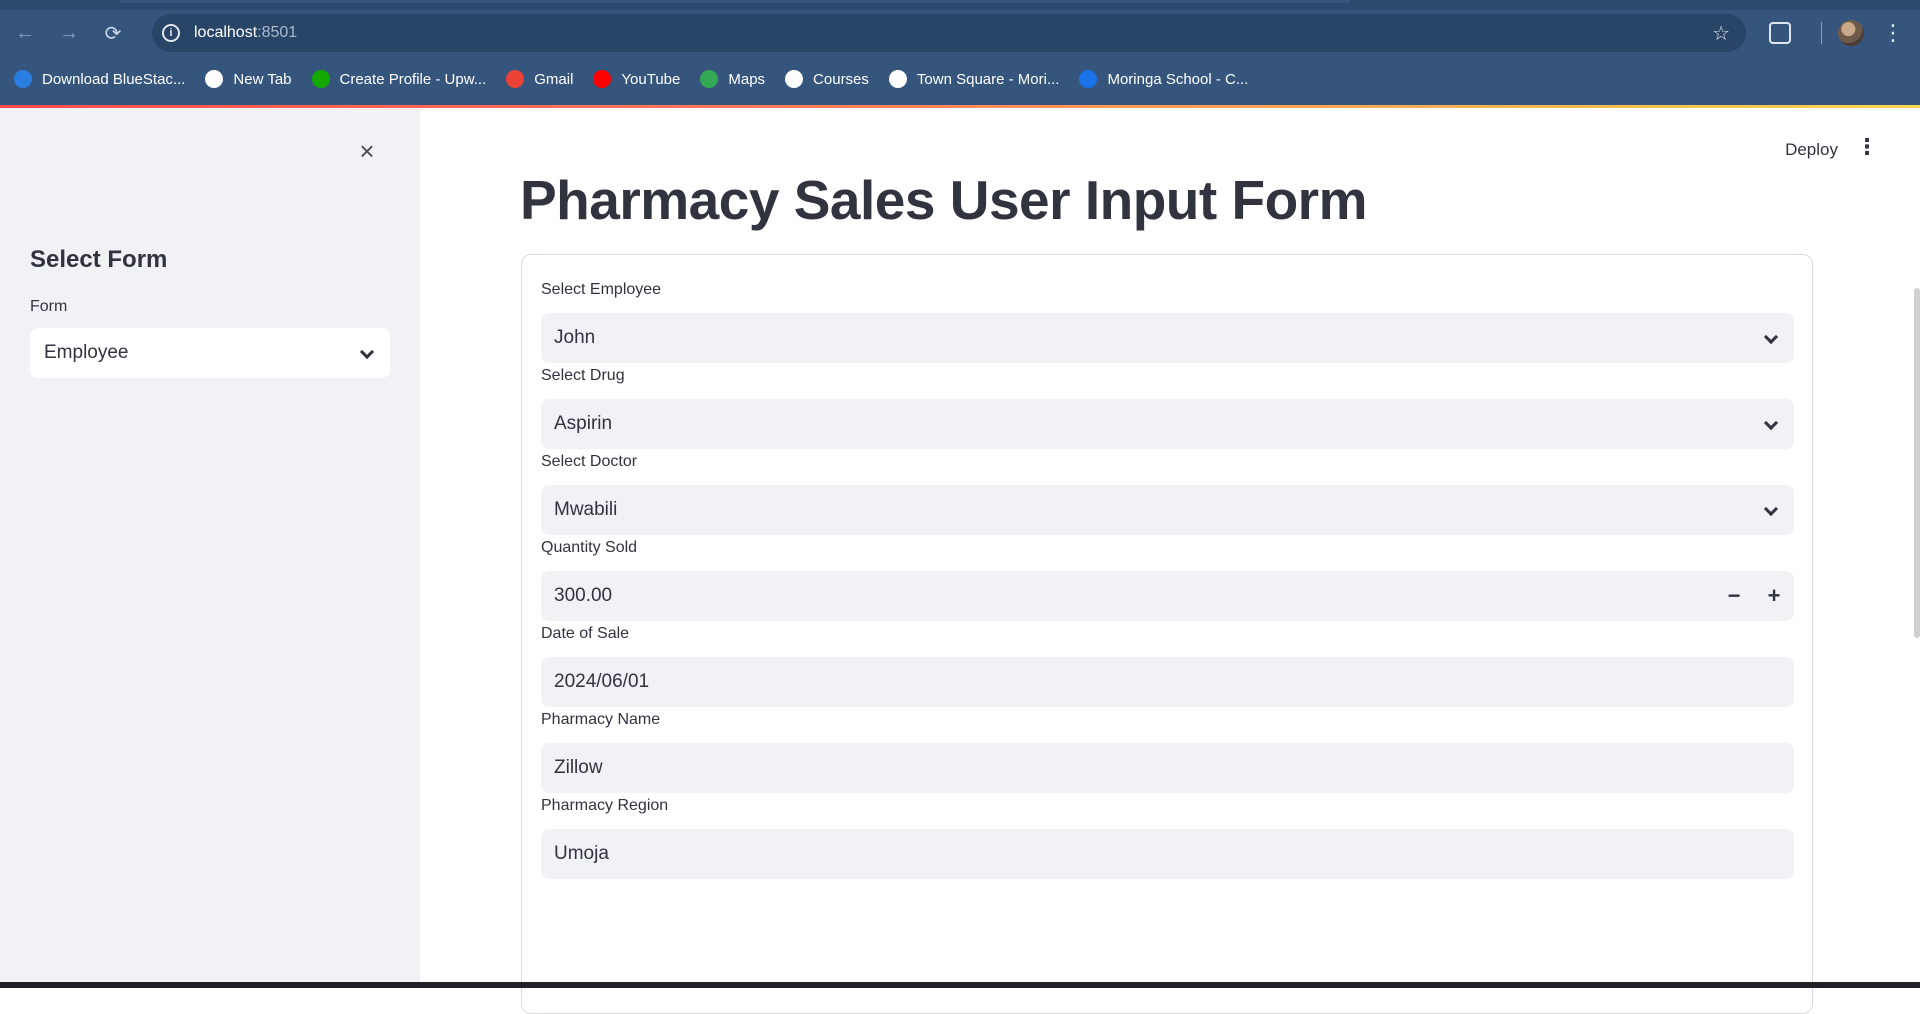 The image size is (1920, 1014). What do you see at coordinates (602, 79) in the screenshot?
I see `youtube-icon` at bounding box center [602, 79].